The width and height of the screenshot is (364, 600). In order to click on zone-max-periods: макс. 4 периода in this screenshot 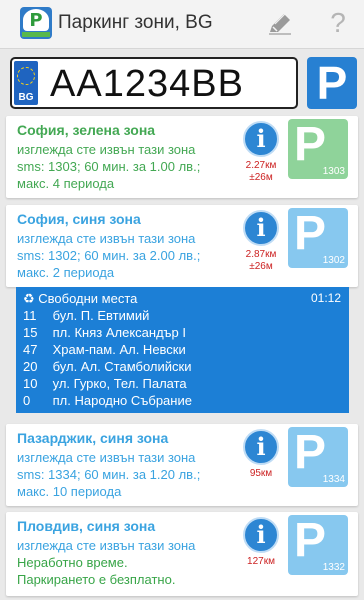, I will do `click(66, 183)`.